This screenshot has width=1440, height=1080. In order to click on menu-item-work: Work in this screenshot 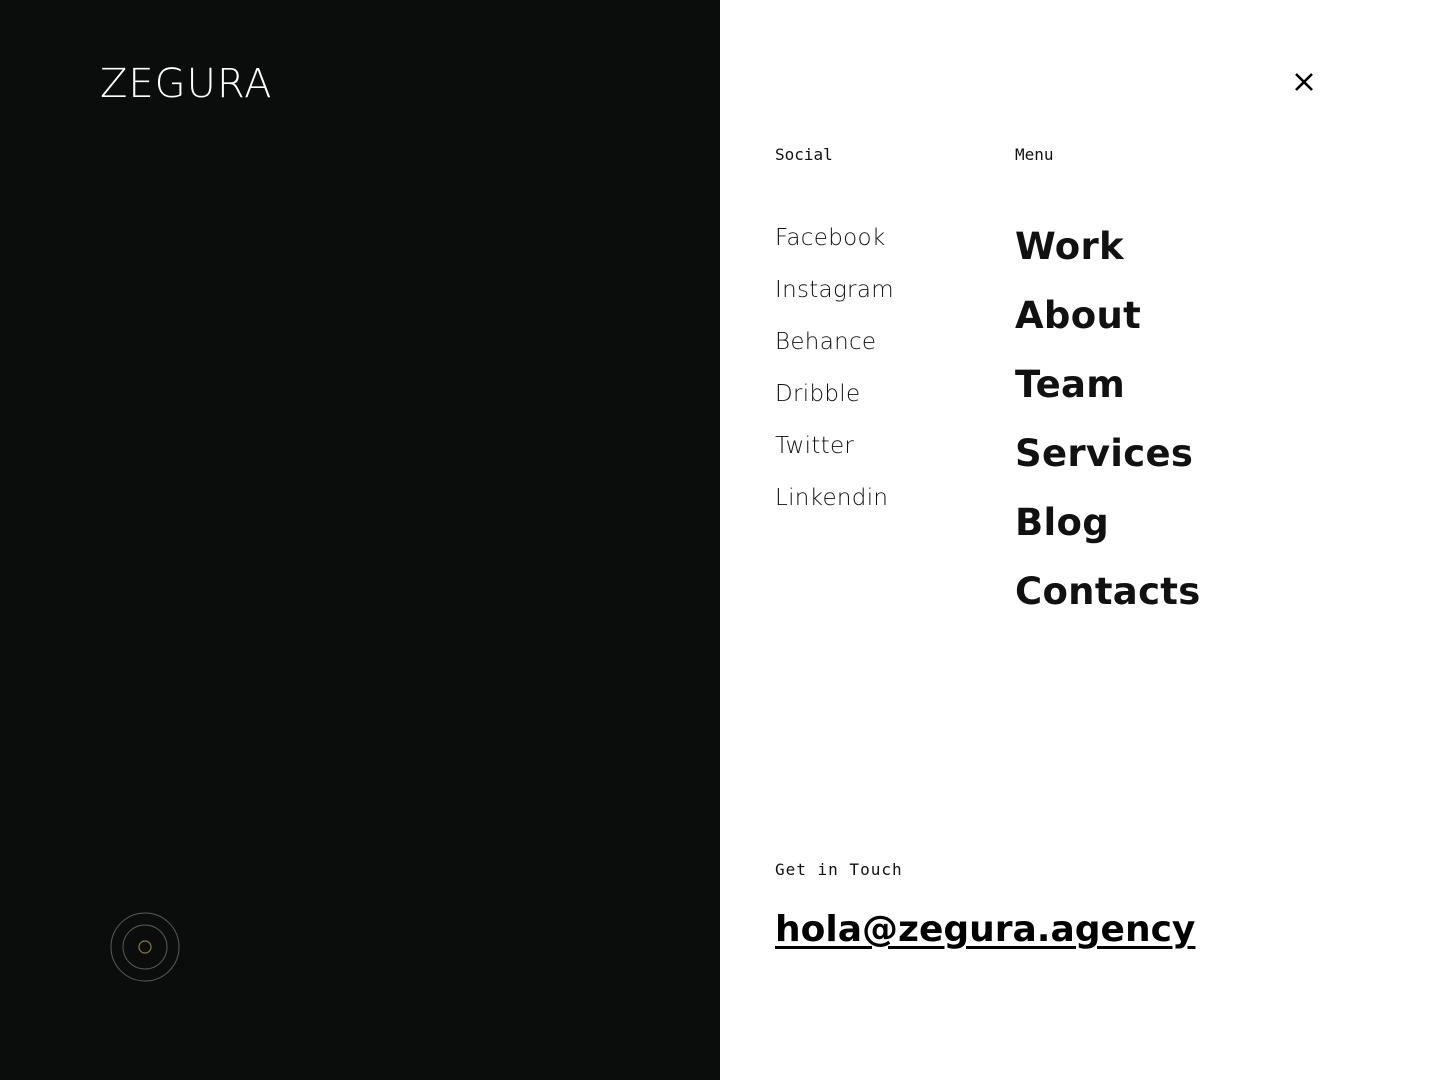, I will do `click(1108, 246)`.